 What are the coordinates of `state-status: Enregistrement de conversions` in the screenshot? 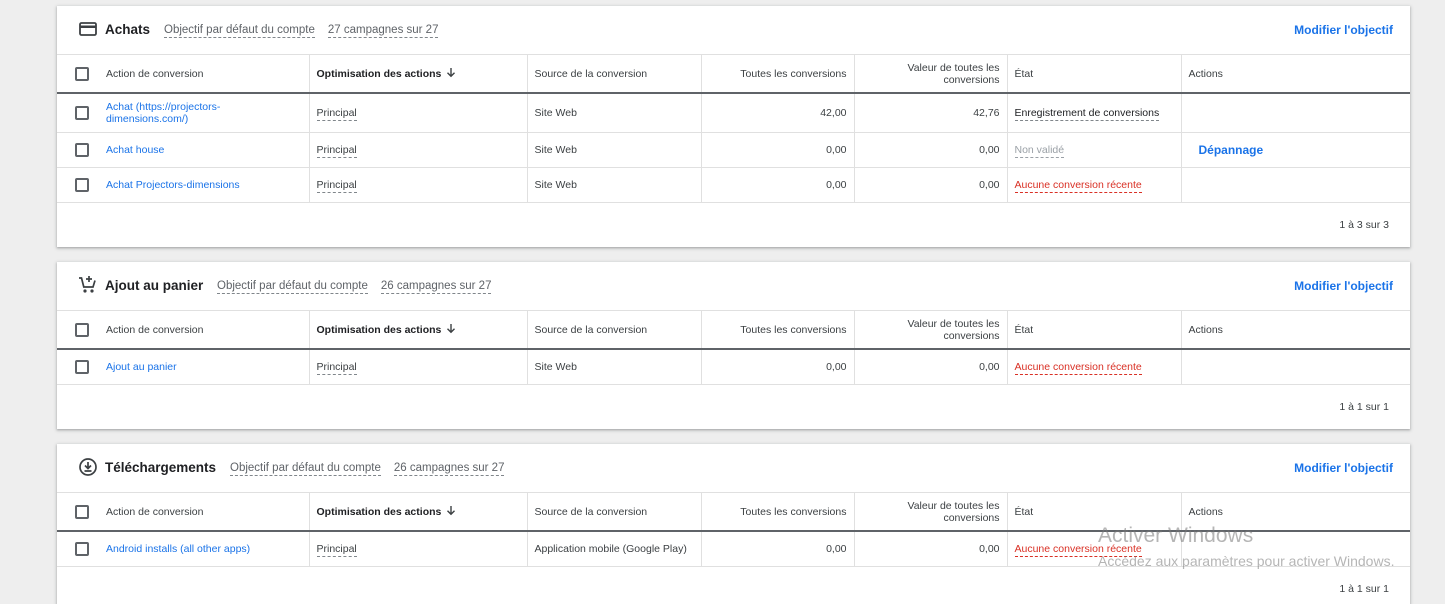 It's located at (1087, 114).